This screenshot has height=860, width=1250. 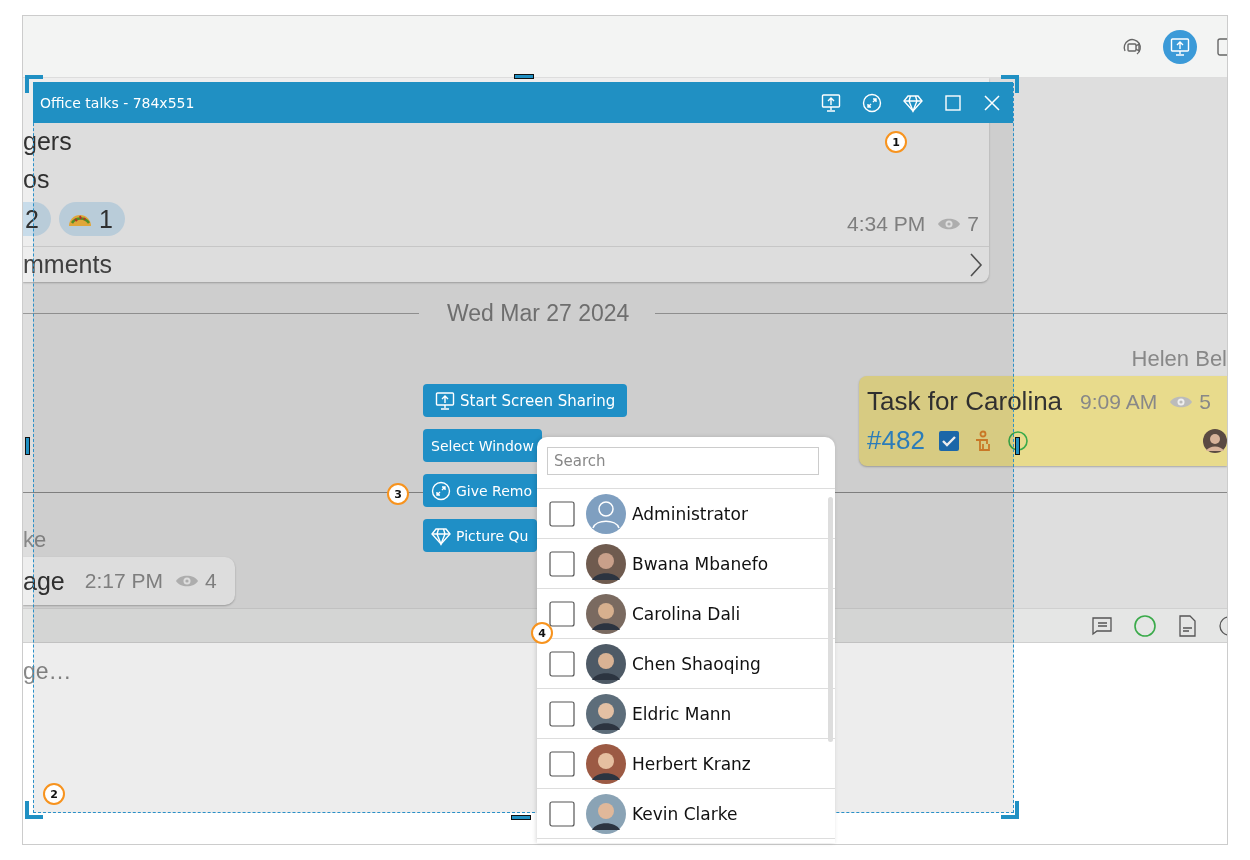 What do you see at coordinates (482, 445) in the screenshot?
I see `share-option-button: Select Window` at bounding box center [482, 445].